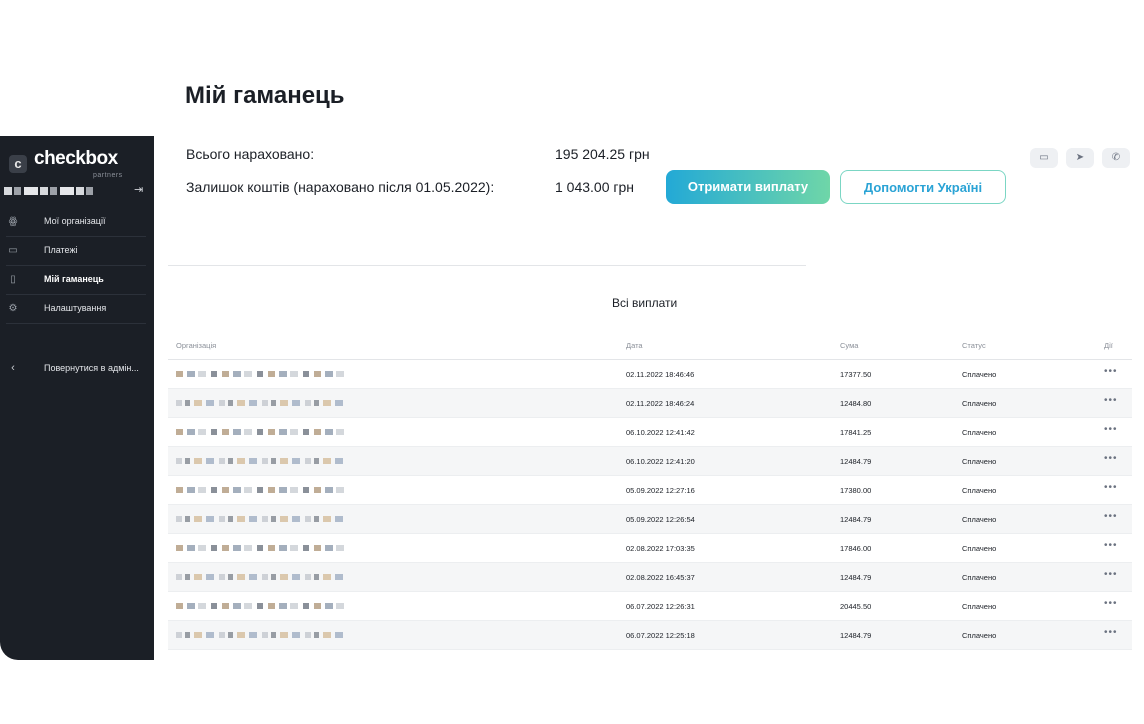 The width and height of the screenshot is (1144, 724). Describe the element at coordinates (250, 154) in the screenshot. I see `total-accrued-label: Всього нараховано:` at that location.